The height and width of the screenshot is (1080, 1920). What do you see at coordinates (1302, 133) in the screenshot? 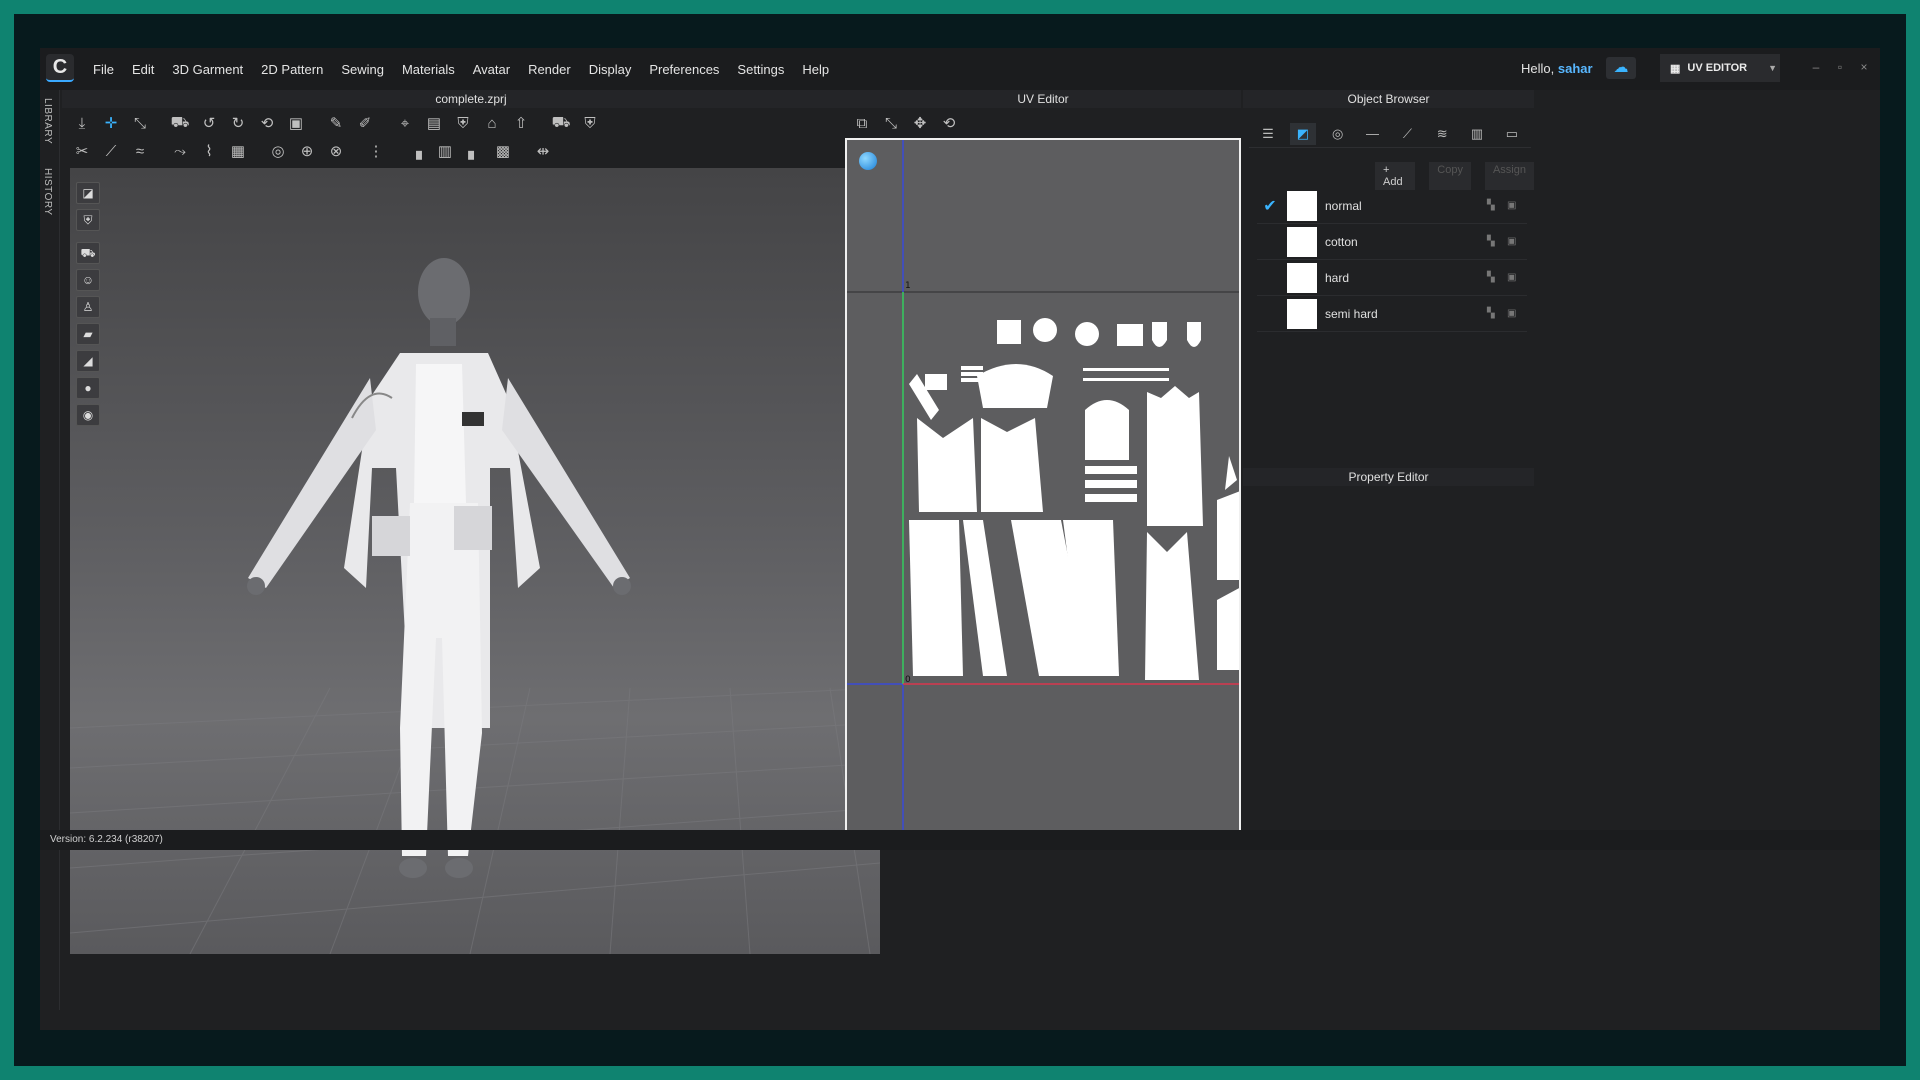
I see `fabric-tab-icon: ◩` at bounding box center [1302, 133].